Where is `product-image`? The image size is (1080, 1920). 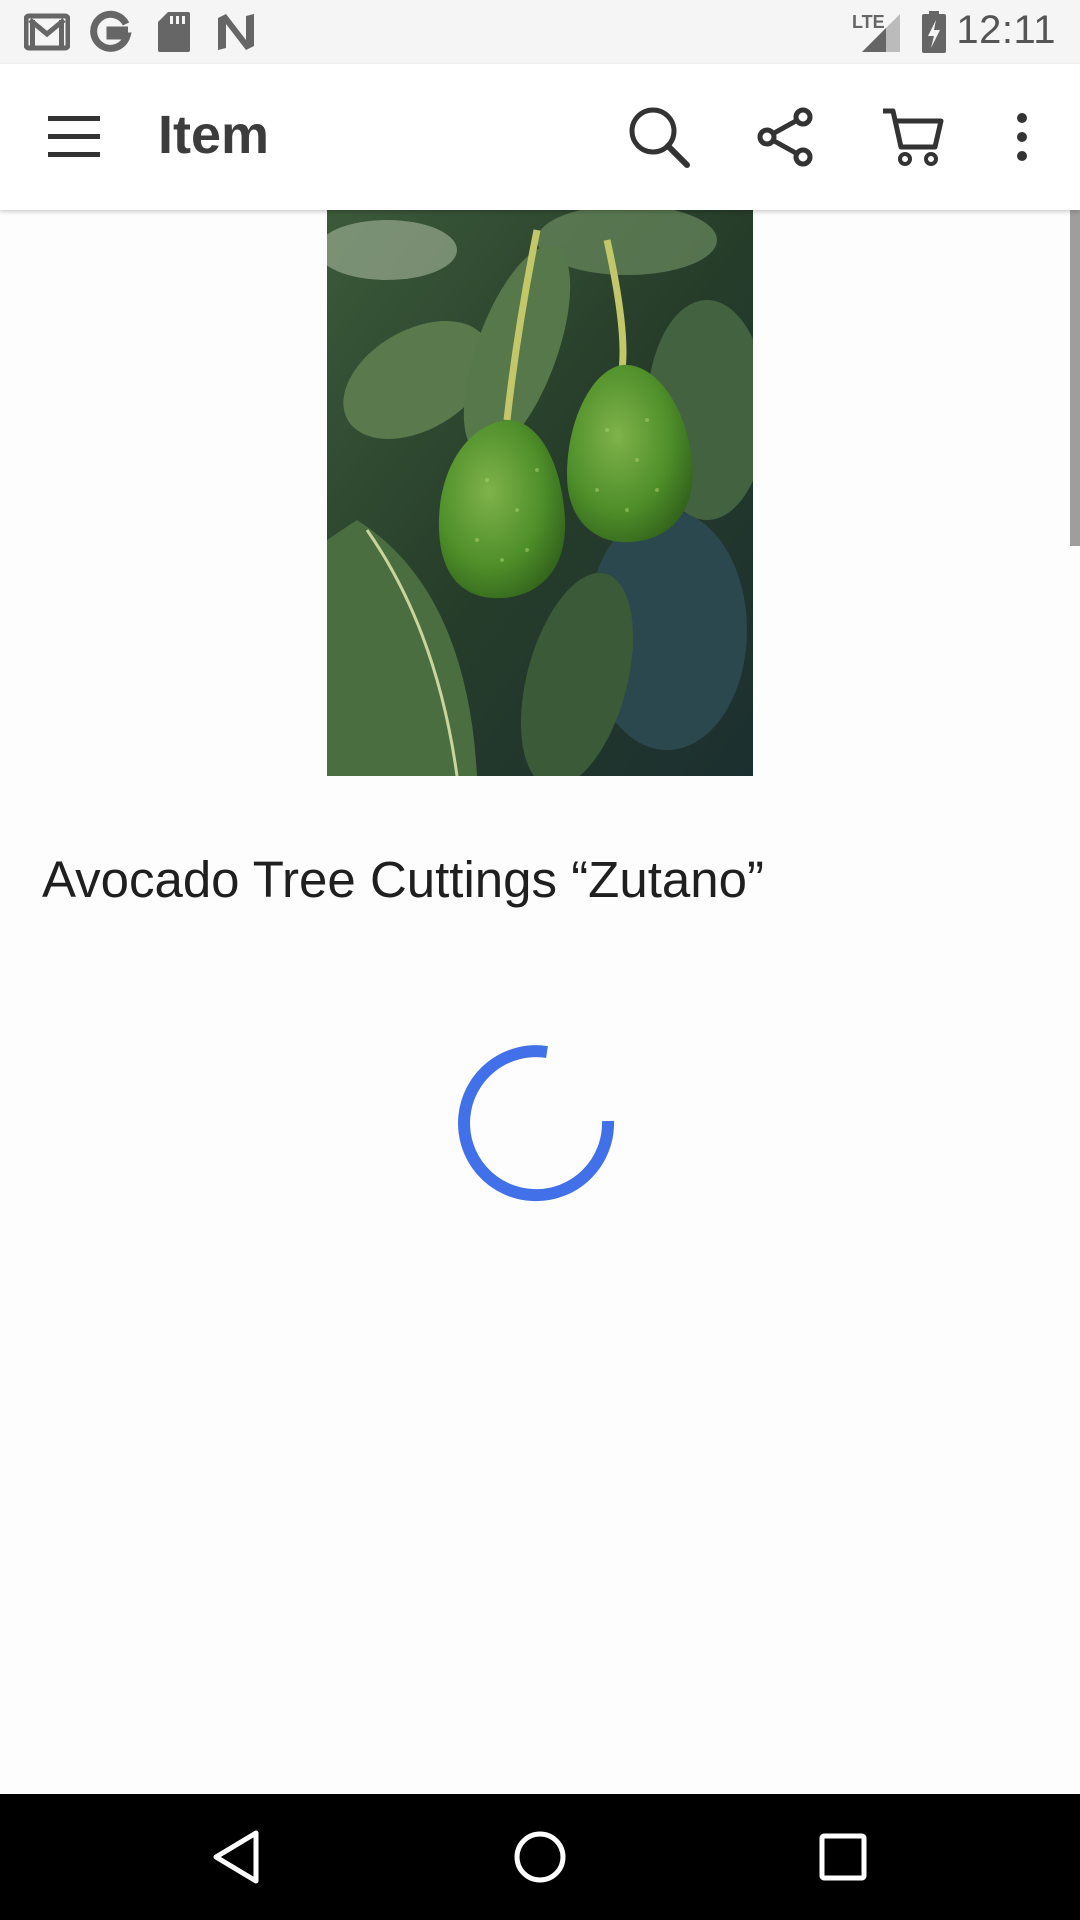
product-image is located at coordinates (540, 493).